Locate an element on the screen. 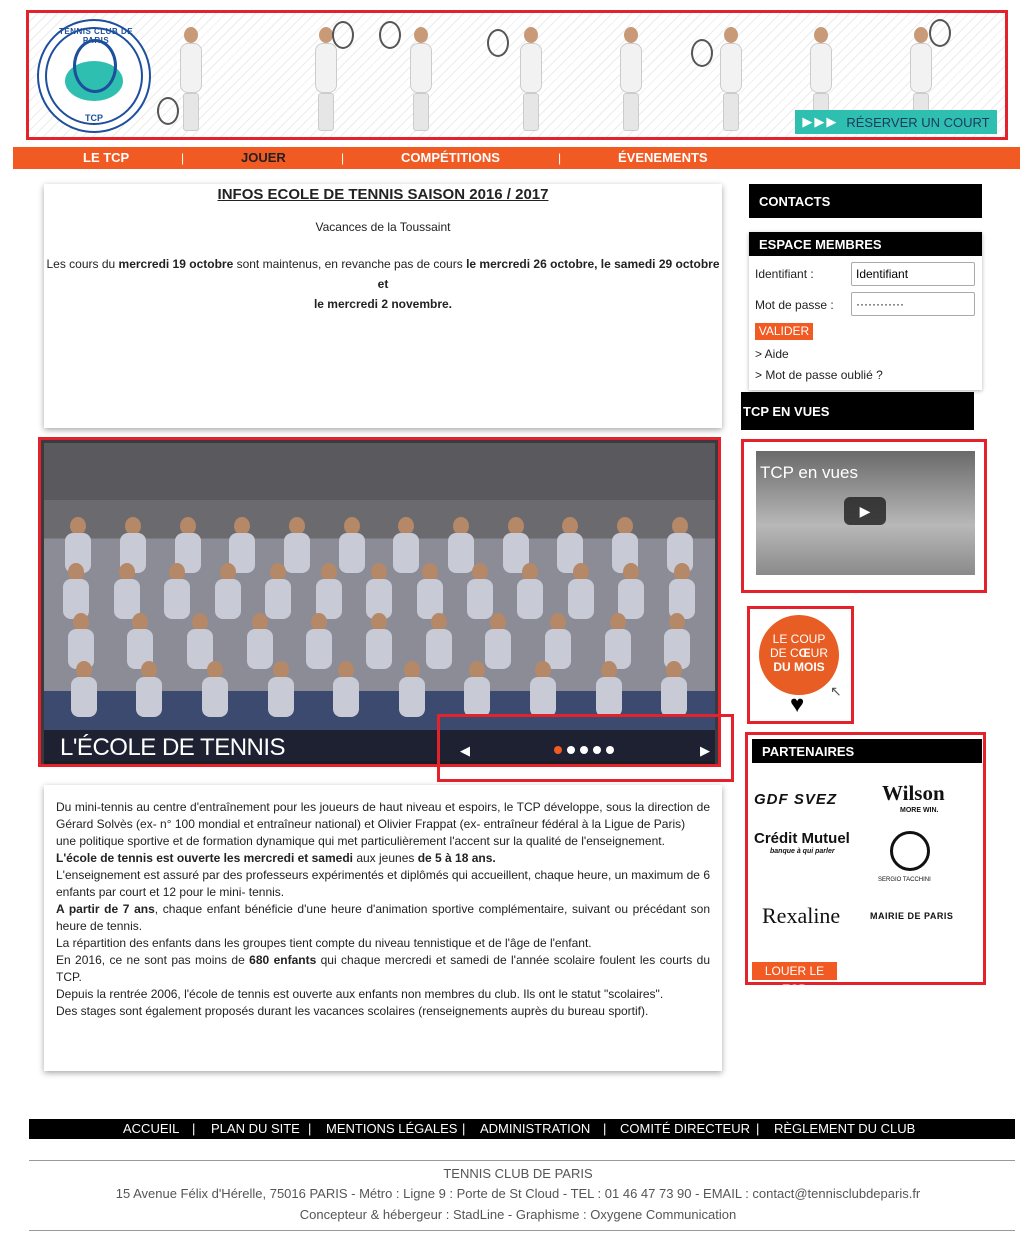 The image size is (1036, 1252). help-link: > Aide is located at coordinates (772, 354).